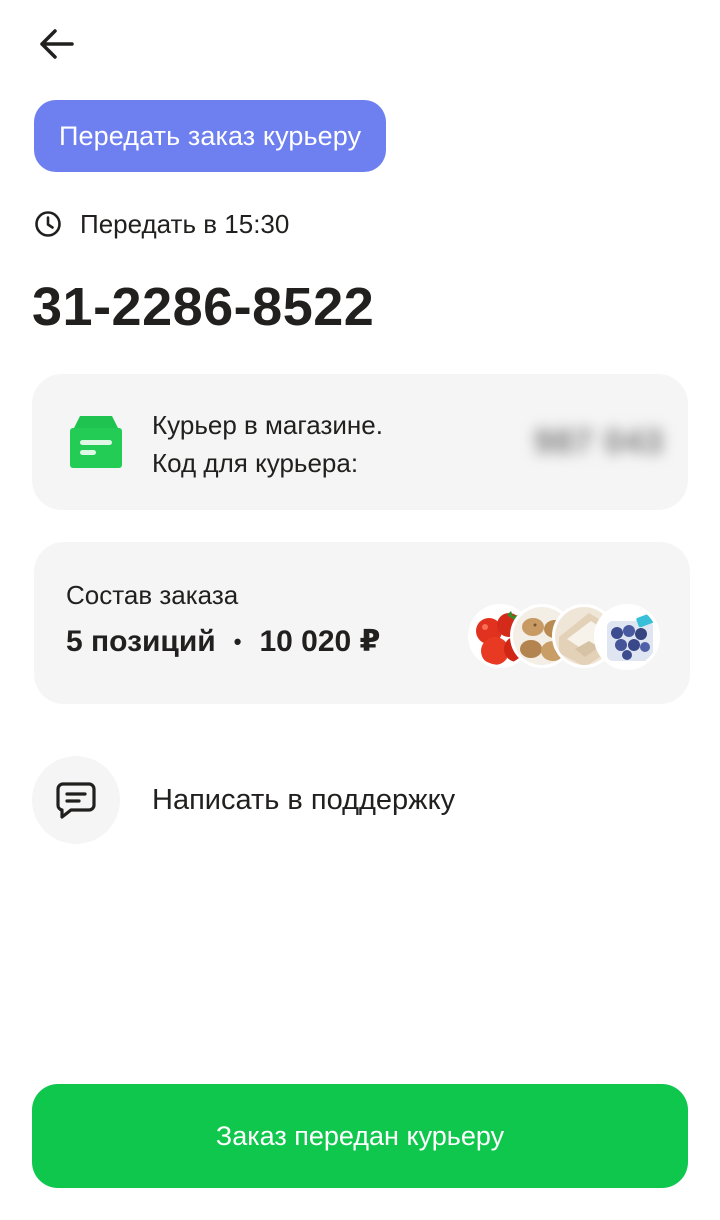 The width and height of the screenshot is (720, 1220). What do you see at coordinates (568, 637) in the screenshot?
I see `product-thumbnails` at bounding box center [568, 637].